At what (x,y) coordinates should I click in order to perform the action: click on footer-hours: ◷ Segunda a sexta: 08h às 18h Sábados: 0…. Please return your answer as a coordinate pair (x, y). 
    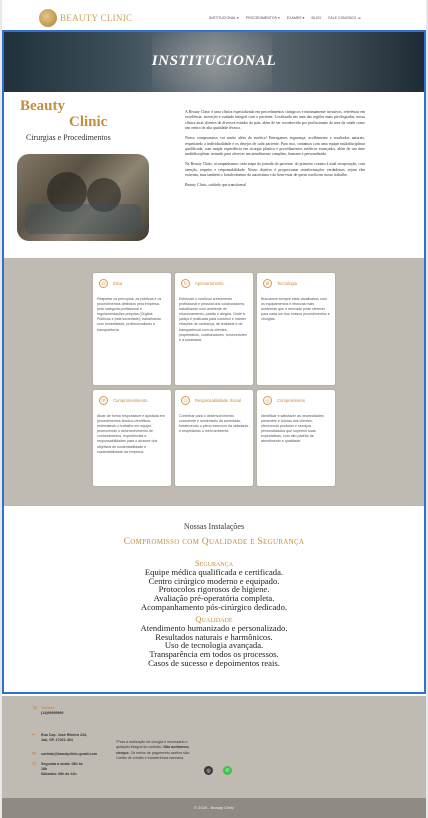
    Looking at the image, I should click on (57, 769).